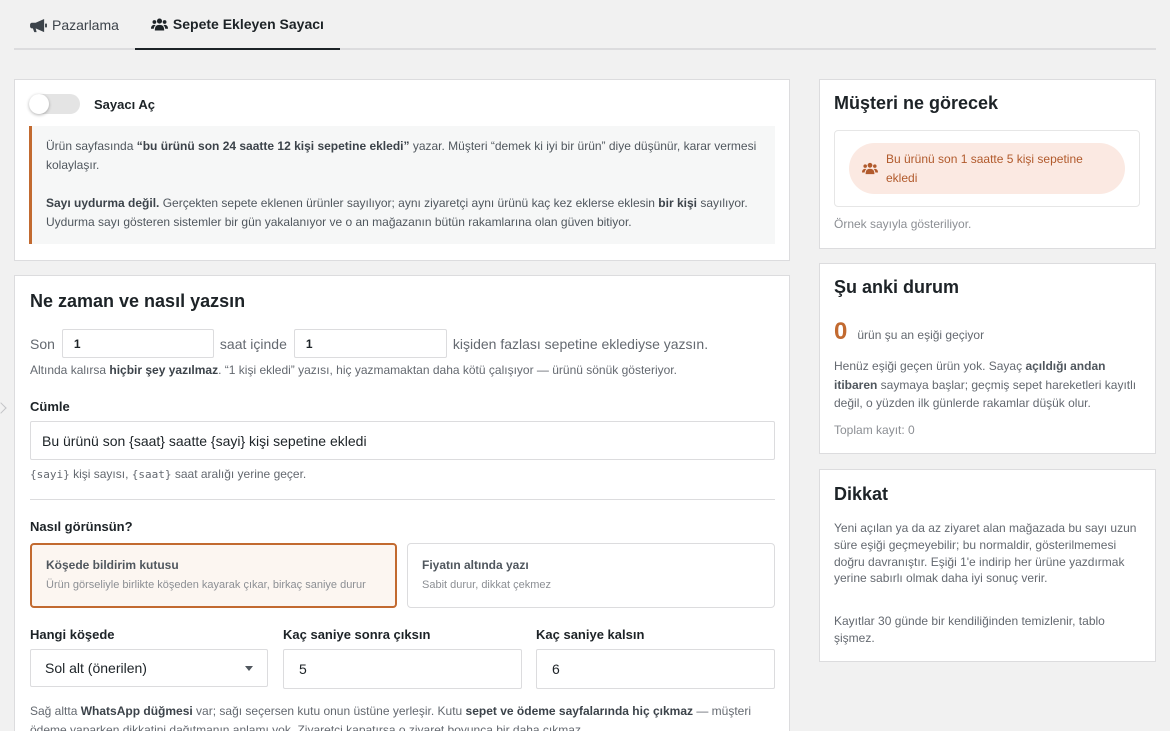  I want to click on duration-input: 6, so click(655, 669).